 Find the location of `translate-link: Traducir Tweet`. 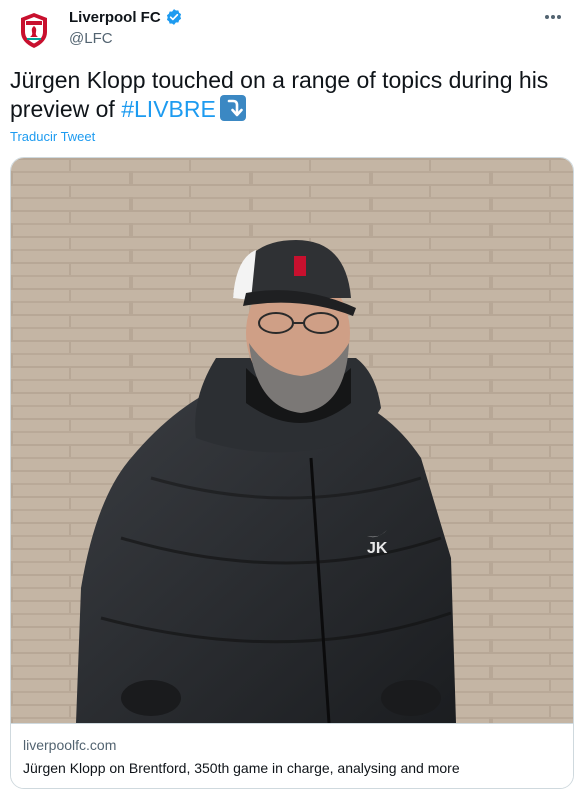

translate-link: Traducir Tweet is located at coordinates (52, 136).